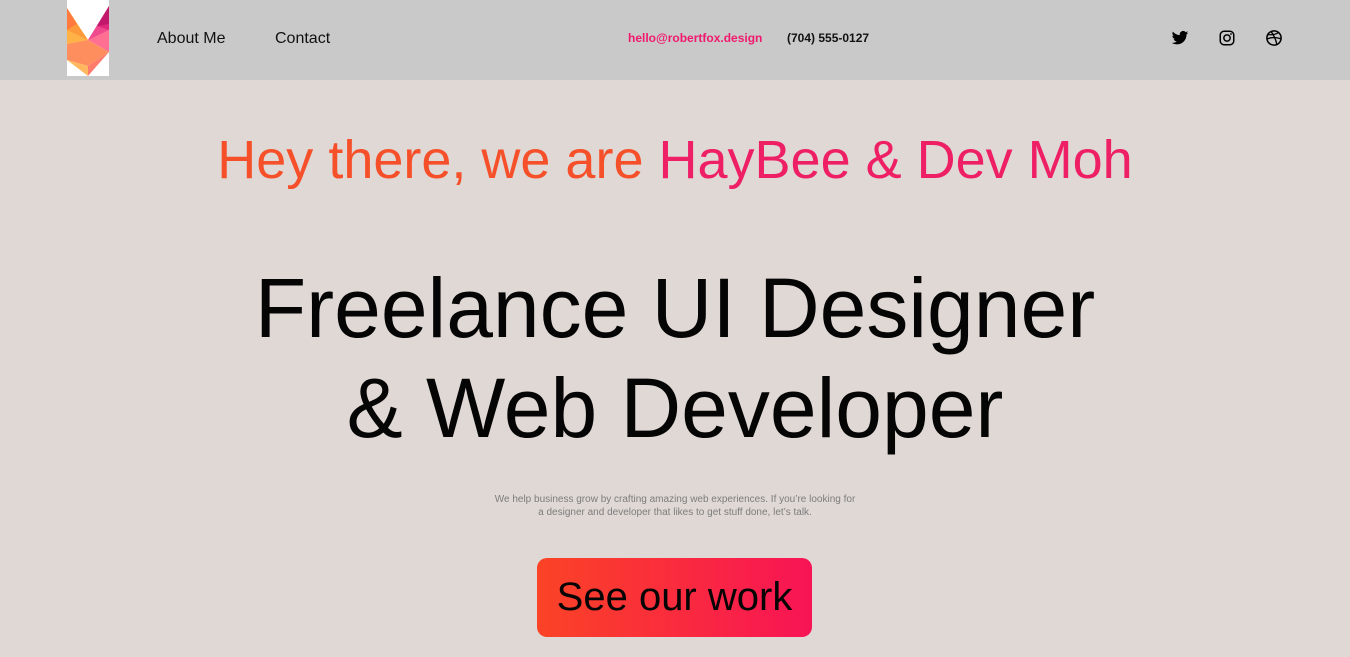  What do you see at coordinates (438, 160) in the screenshot?
I see `intro-greeting: Hey there, we are` at bounding box center [438, 160].